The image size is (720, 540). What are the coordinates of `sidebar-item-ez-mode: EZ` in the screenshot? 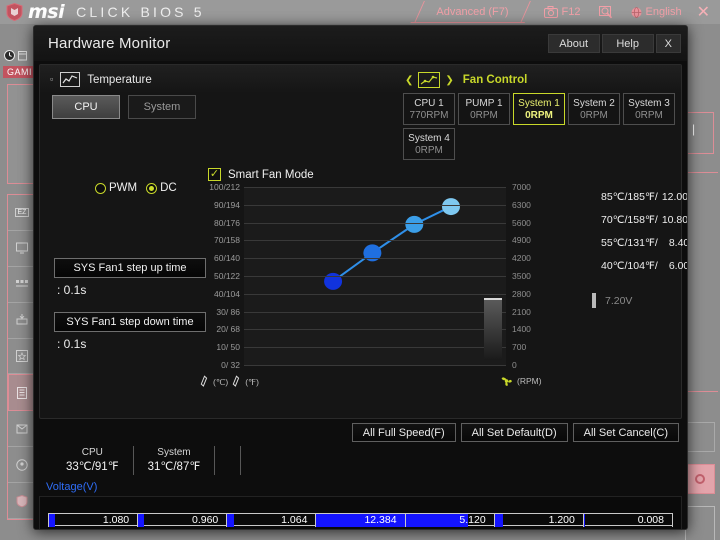 It's located at (22, 213).